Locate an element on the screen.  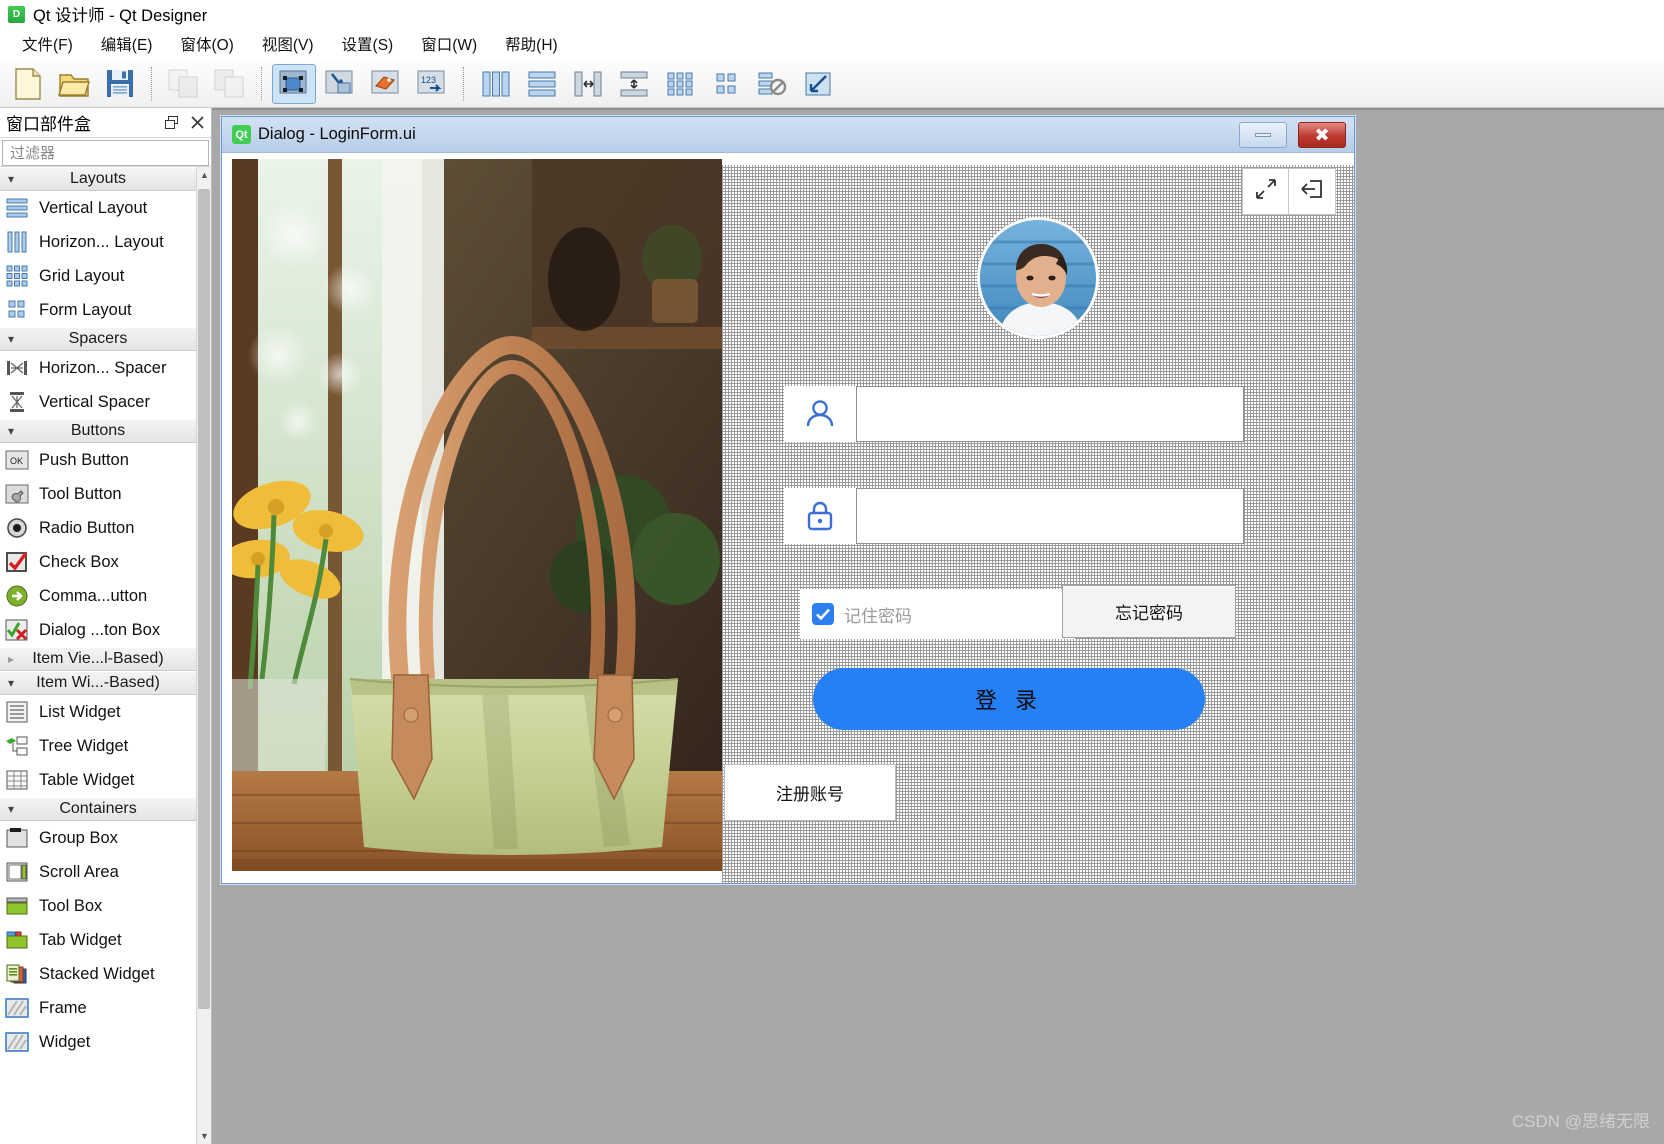
menu-settings: 设置(S) is located at coordinates (368, 44).